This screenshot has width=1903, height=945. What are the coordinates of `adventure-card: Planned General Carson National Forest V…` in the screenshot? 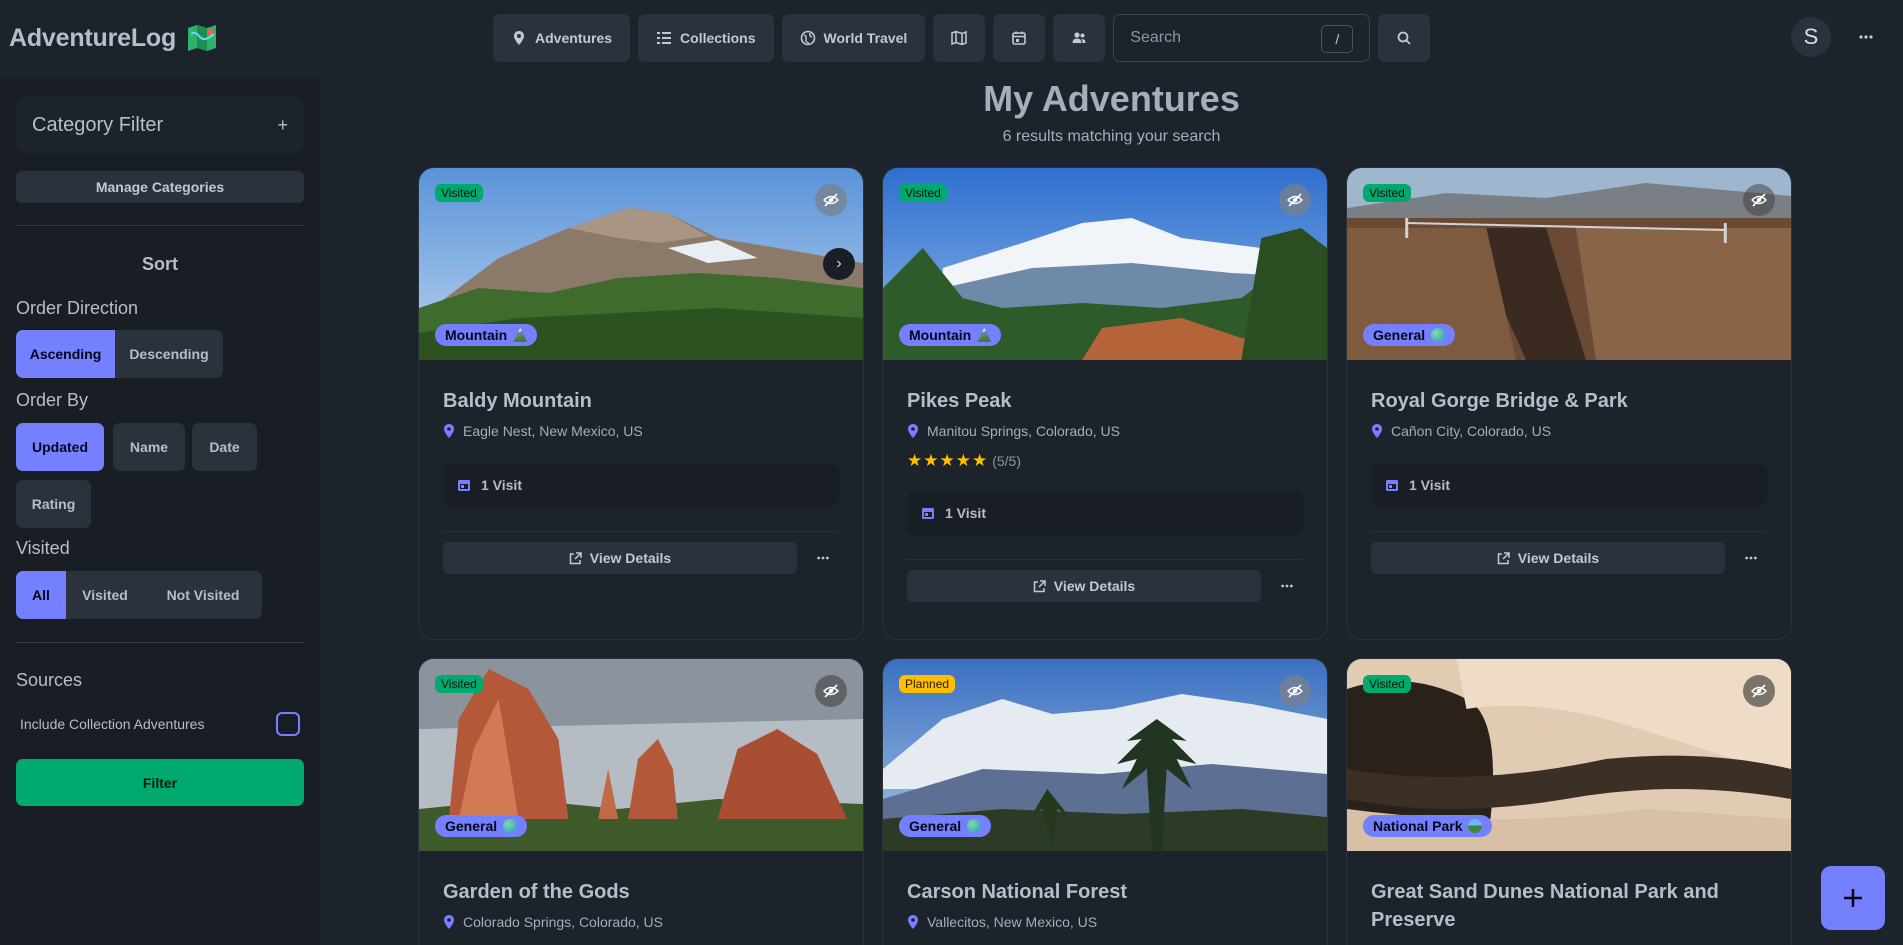 It's located at (1105, 801).